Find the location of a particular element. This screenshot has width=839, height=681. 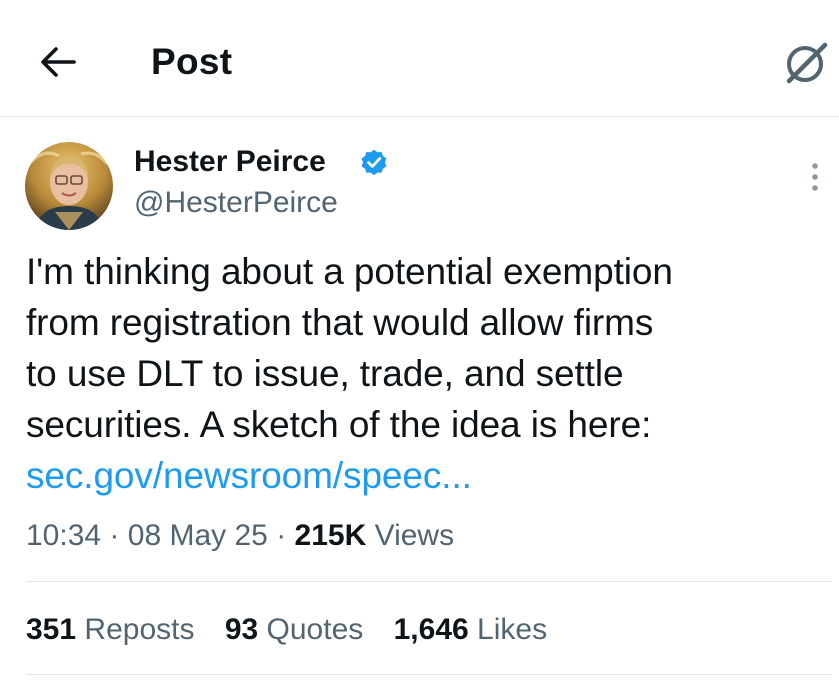

views-count: 215K is located at coordinates (331, 535).